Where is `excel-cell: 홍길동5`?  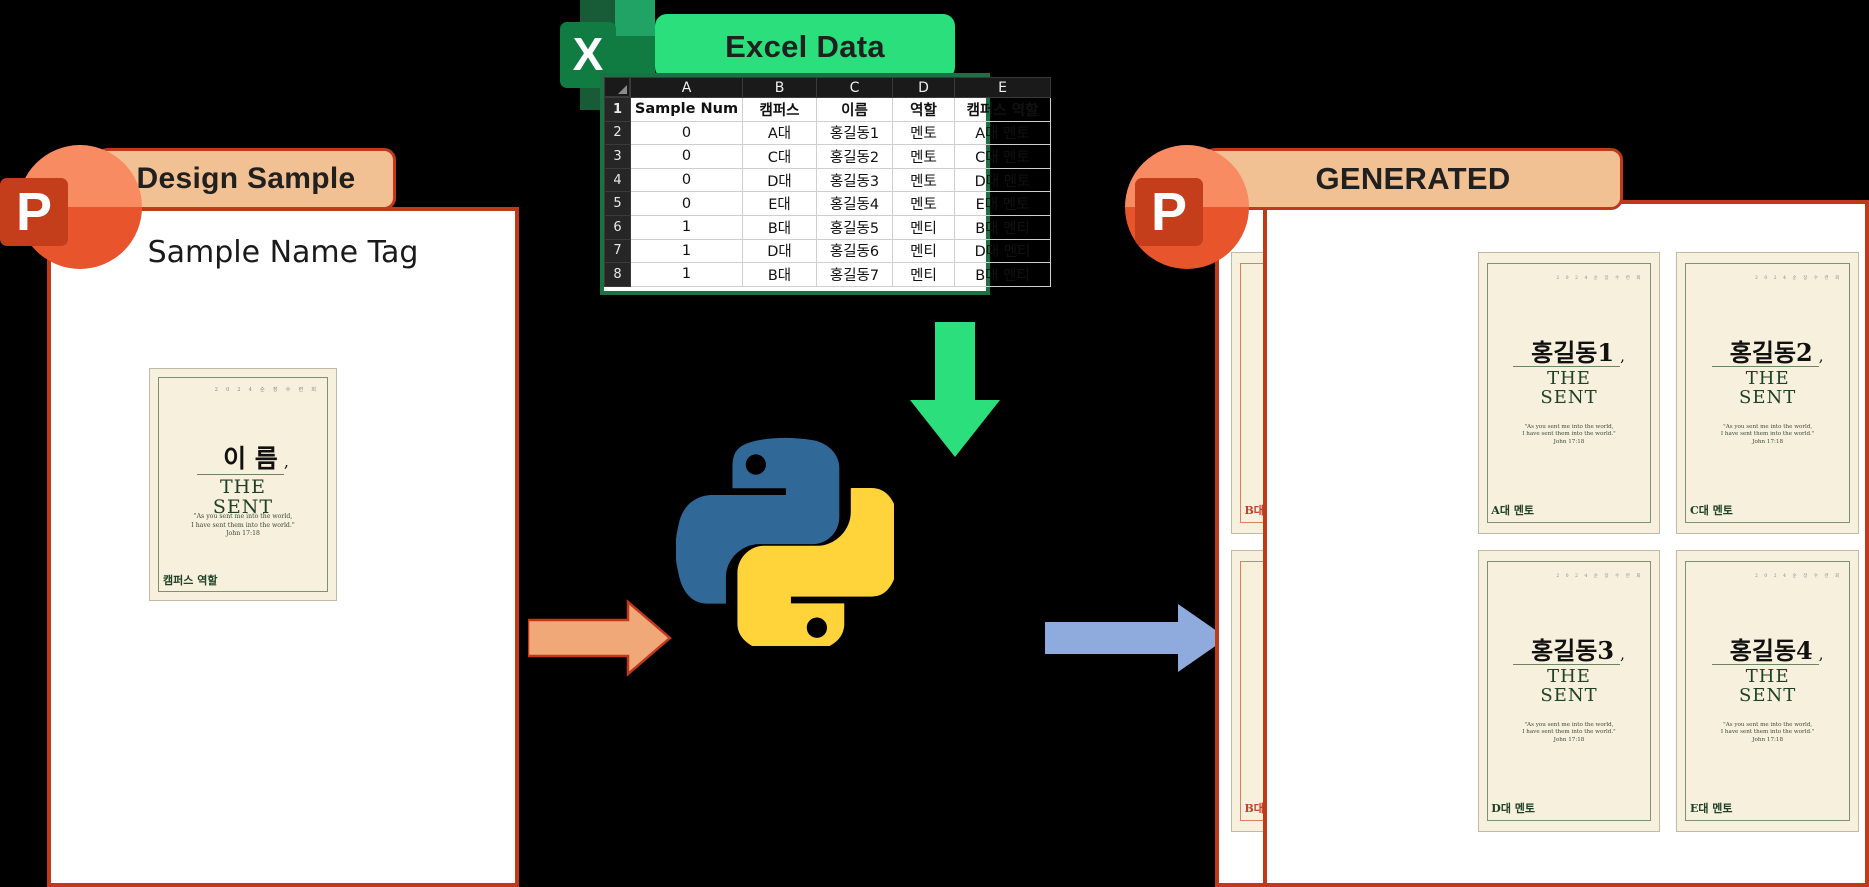 excel-cell: 홍길동5 is located at coordinates (854, 227).